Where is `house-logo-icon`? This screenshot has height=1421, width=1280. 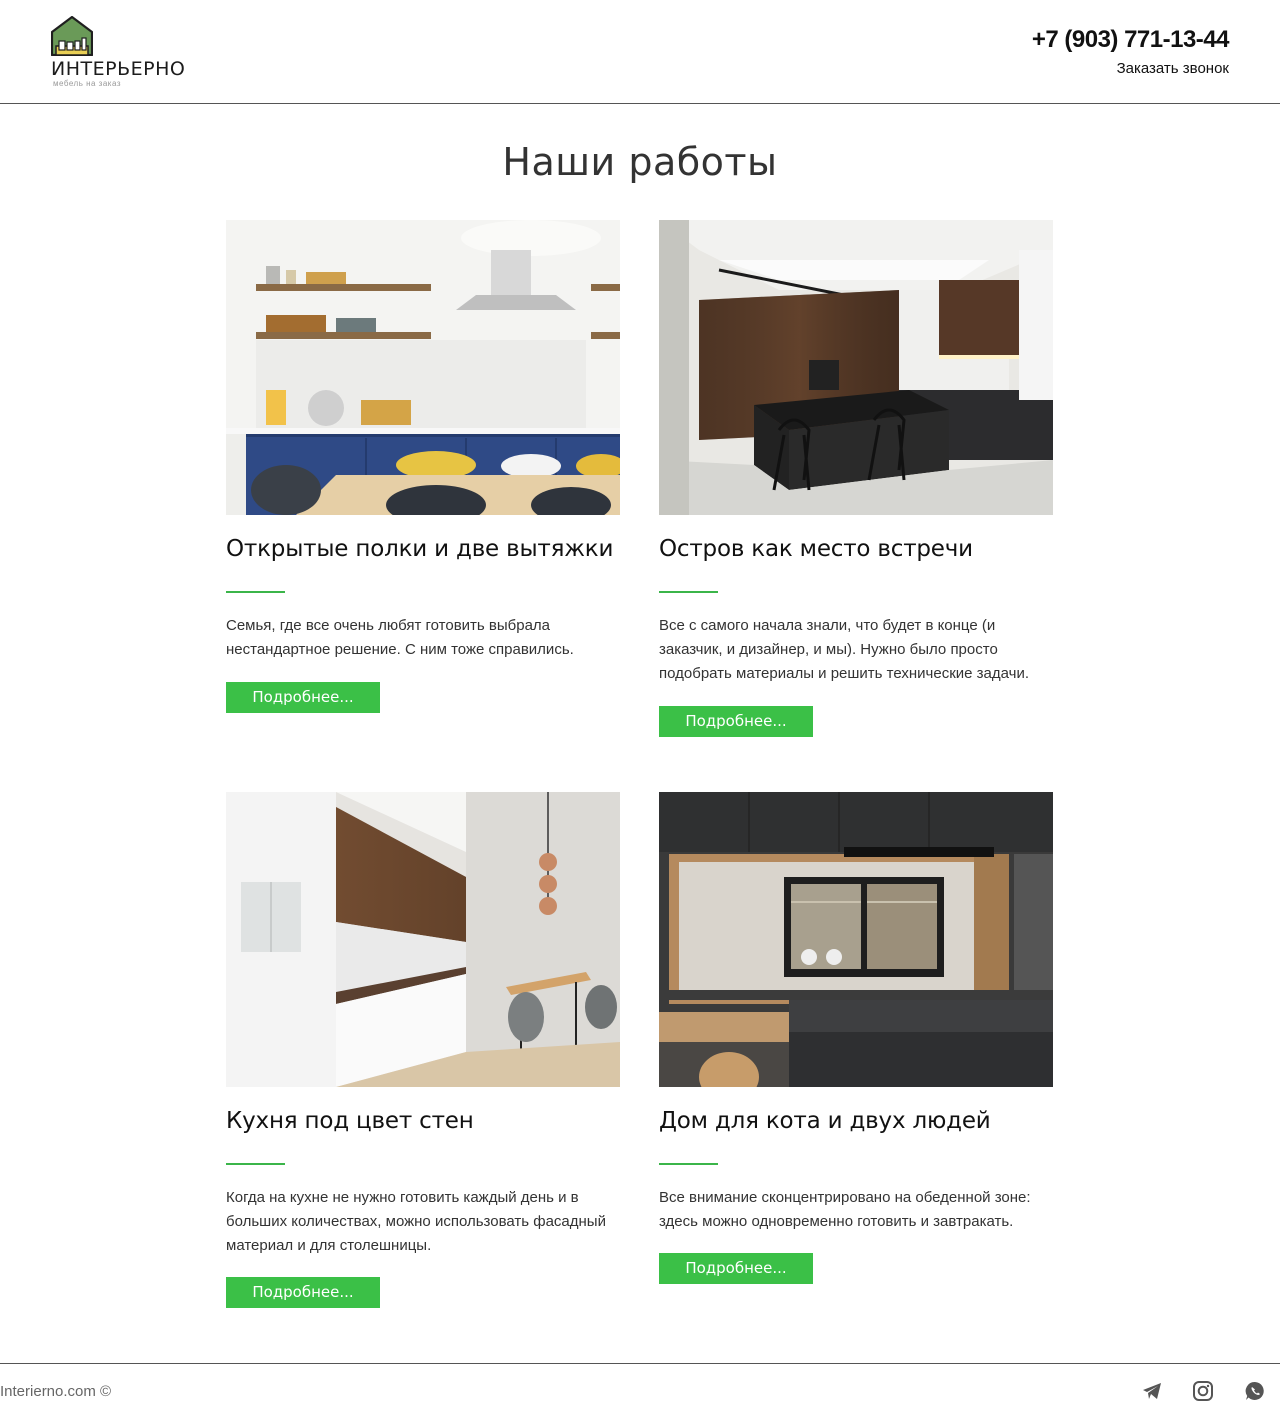
house-logo-icon is located at coordinates (72, 36).